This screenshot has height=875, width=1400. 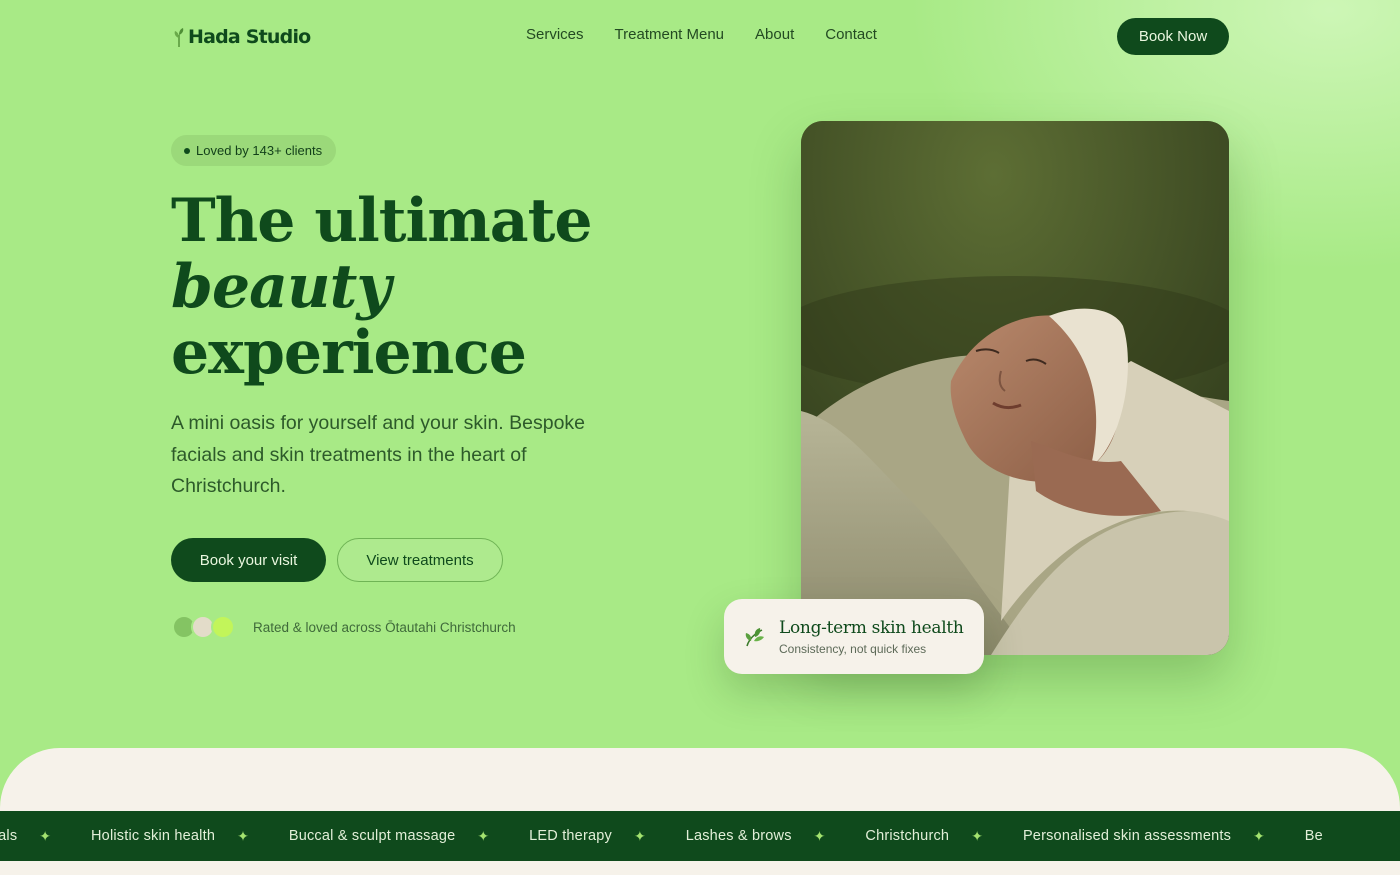 I want to click on leaf-icon, so click(x=754, y=636).